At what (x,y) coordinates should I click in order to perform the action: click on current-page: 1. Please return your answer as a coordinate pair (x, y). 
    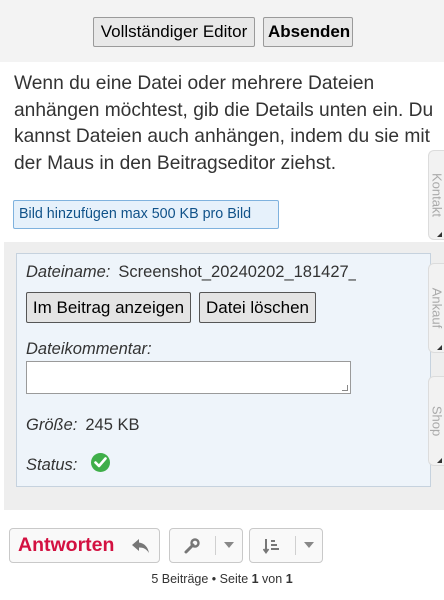
    Looking at the image, I should click on (255, 579).